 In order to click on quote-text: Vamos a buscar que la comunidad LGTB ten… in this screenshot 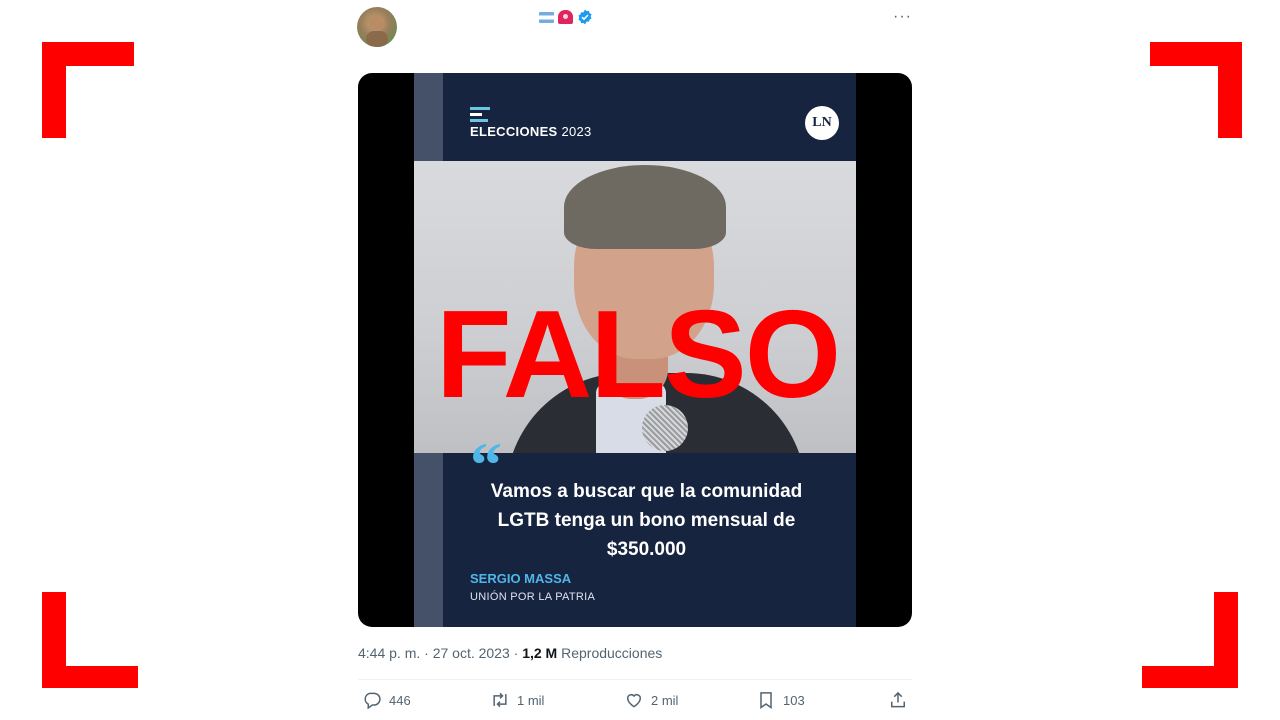, I will do `click(646, 520)`.